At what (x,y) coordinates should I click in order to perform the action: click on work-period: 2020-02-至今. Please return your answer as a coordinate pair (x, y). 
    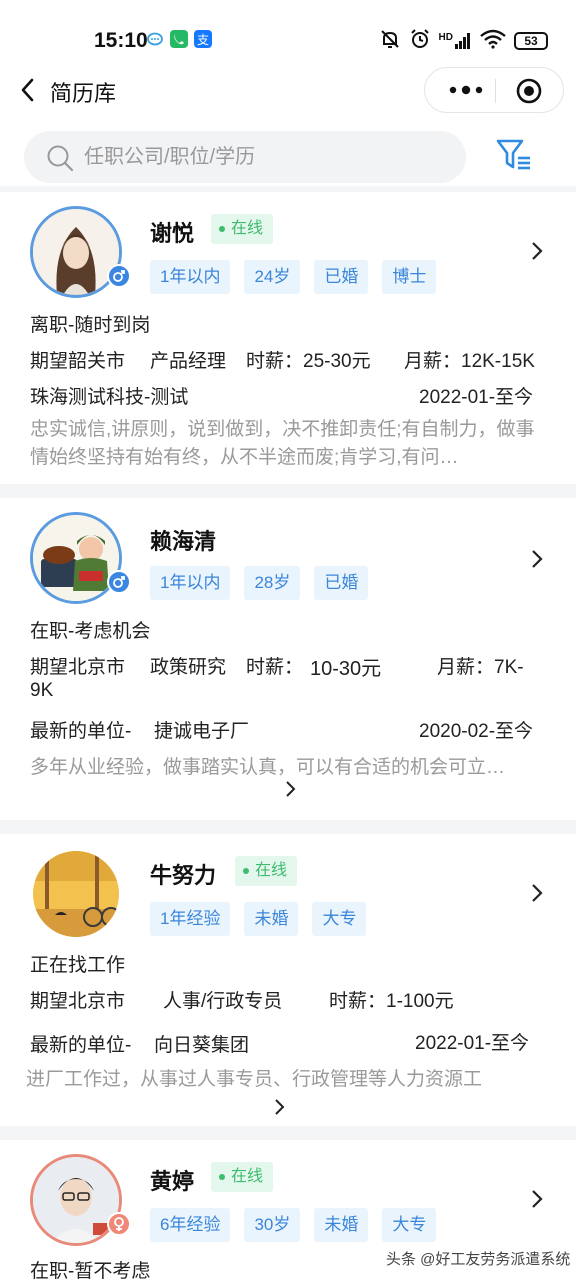
    Looking at the image, I should click on (476, 731).